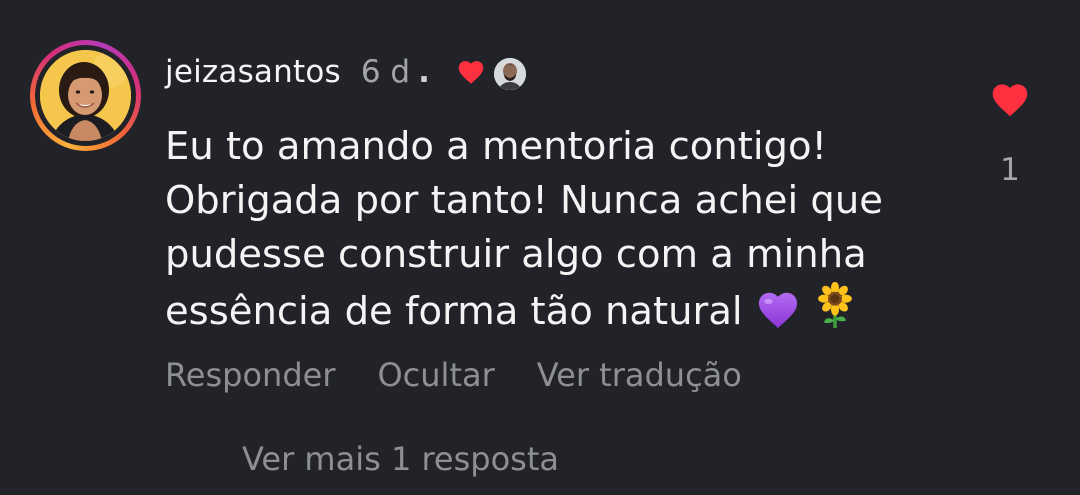 Image resolution: width=1080 pixels, height=495 pixels. I want to click on liked-by-author-indicator, so click(492, 73).